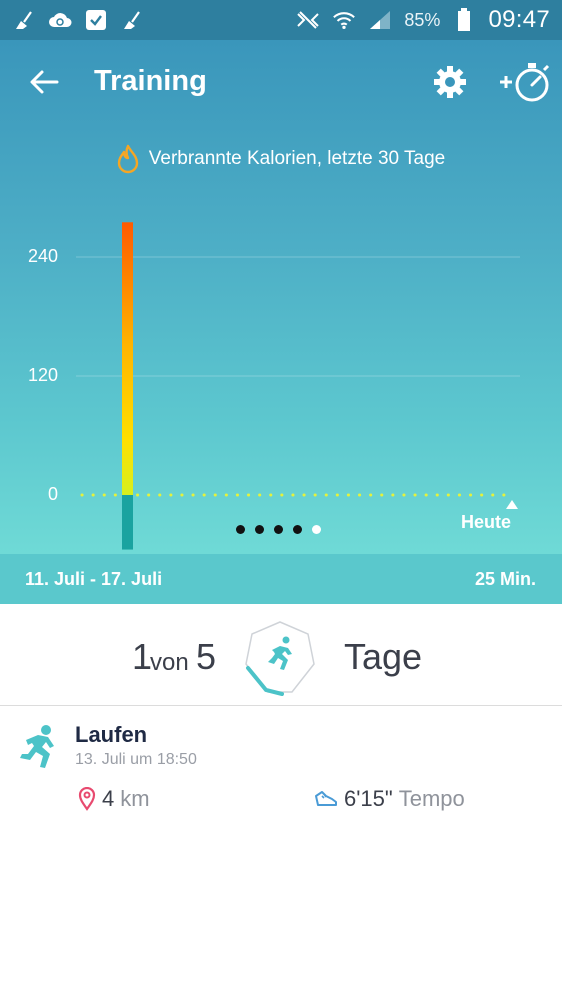 The height and width of the screenshot is (999, 562). What do you see at coordinates (281, 579) in the screenshot?
I see `week-summary: 11. Juli - 17. Juli 25 Min.` at bounding box center [281, 579].